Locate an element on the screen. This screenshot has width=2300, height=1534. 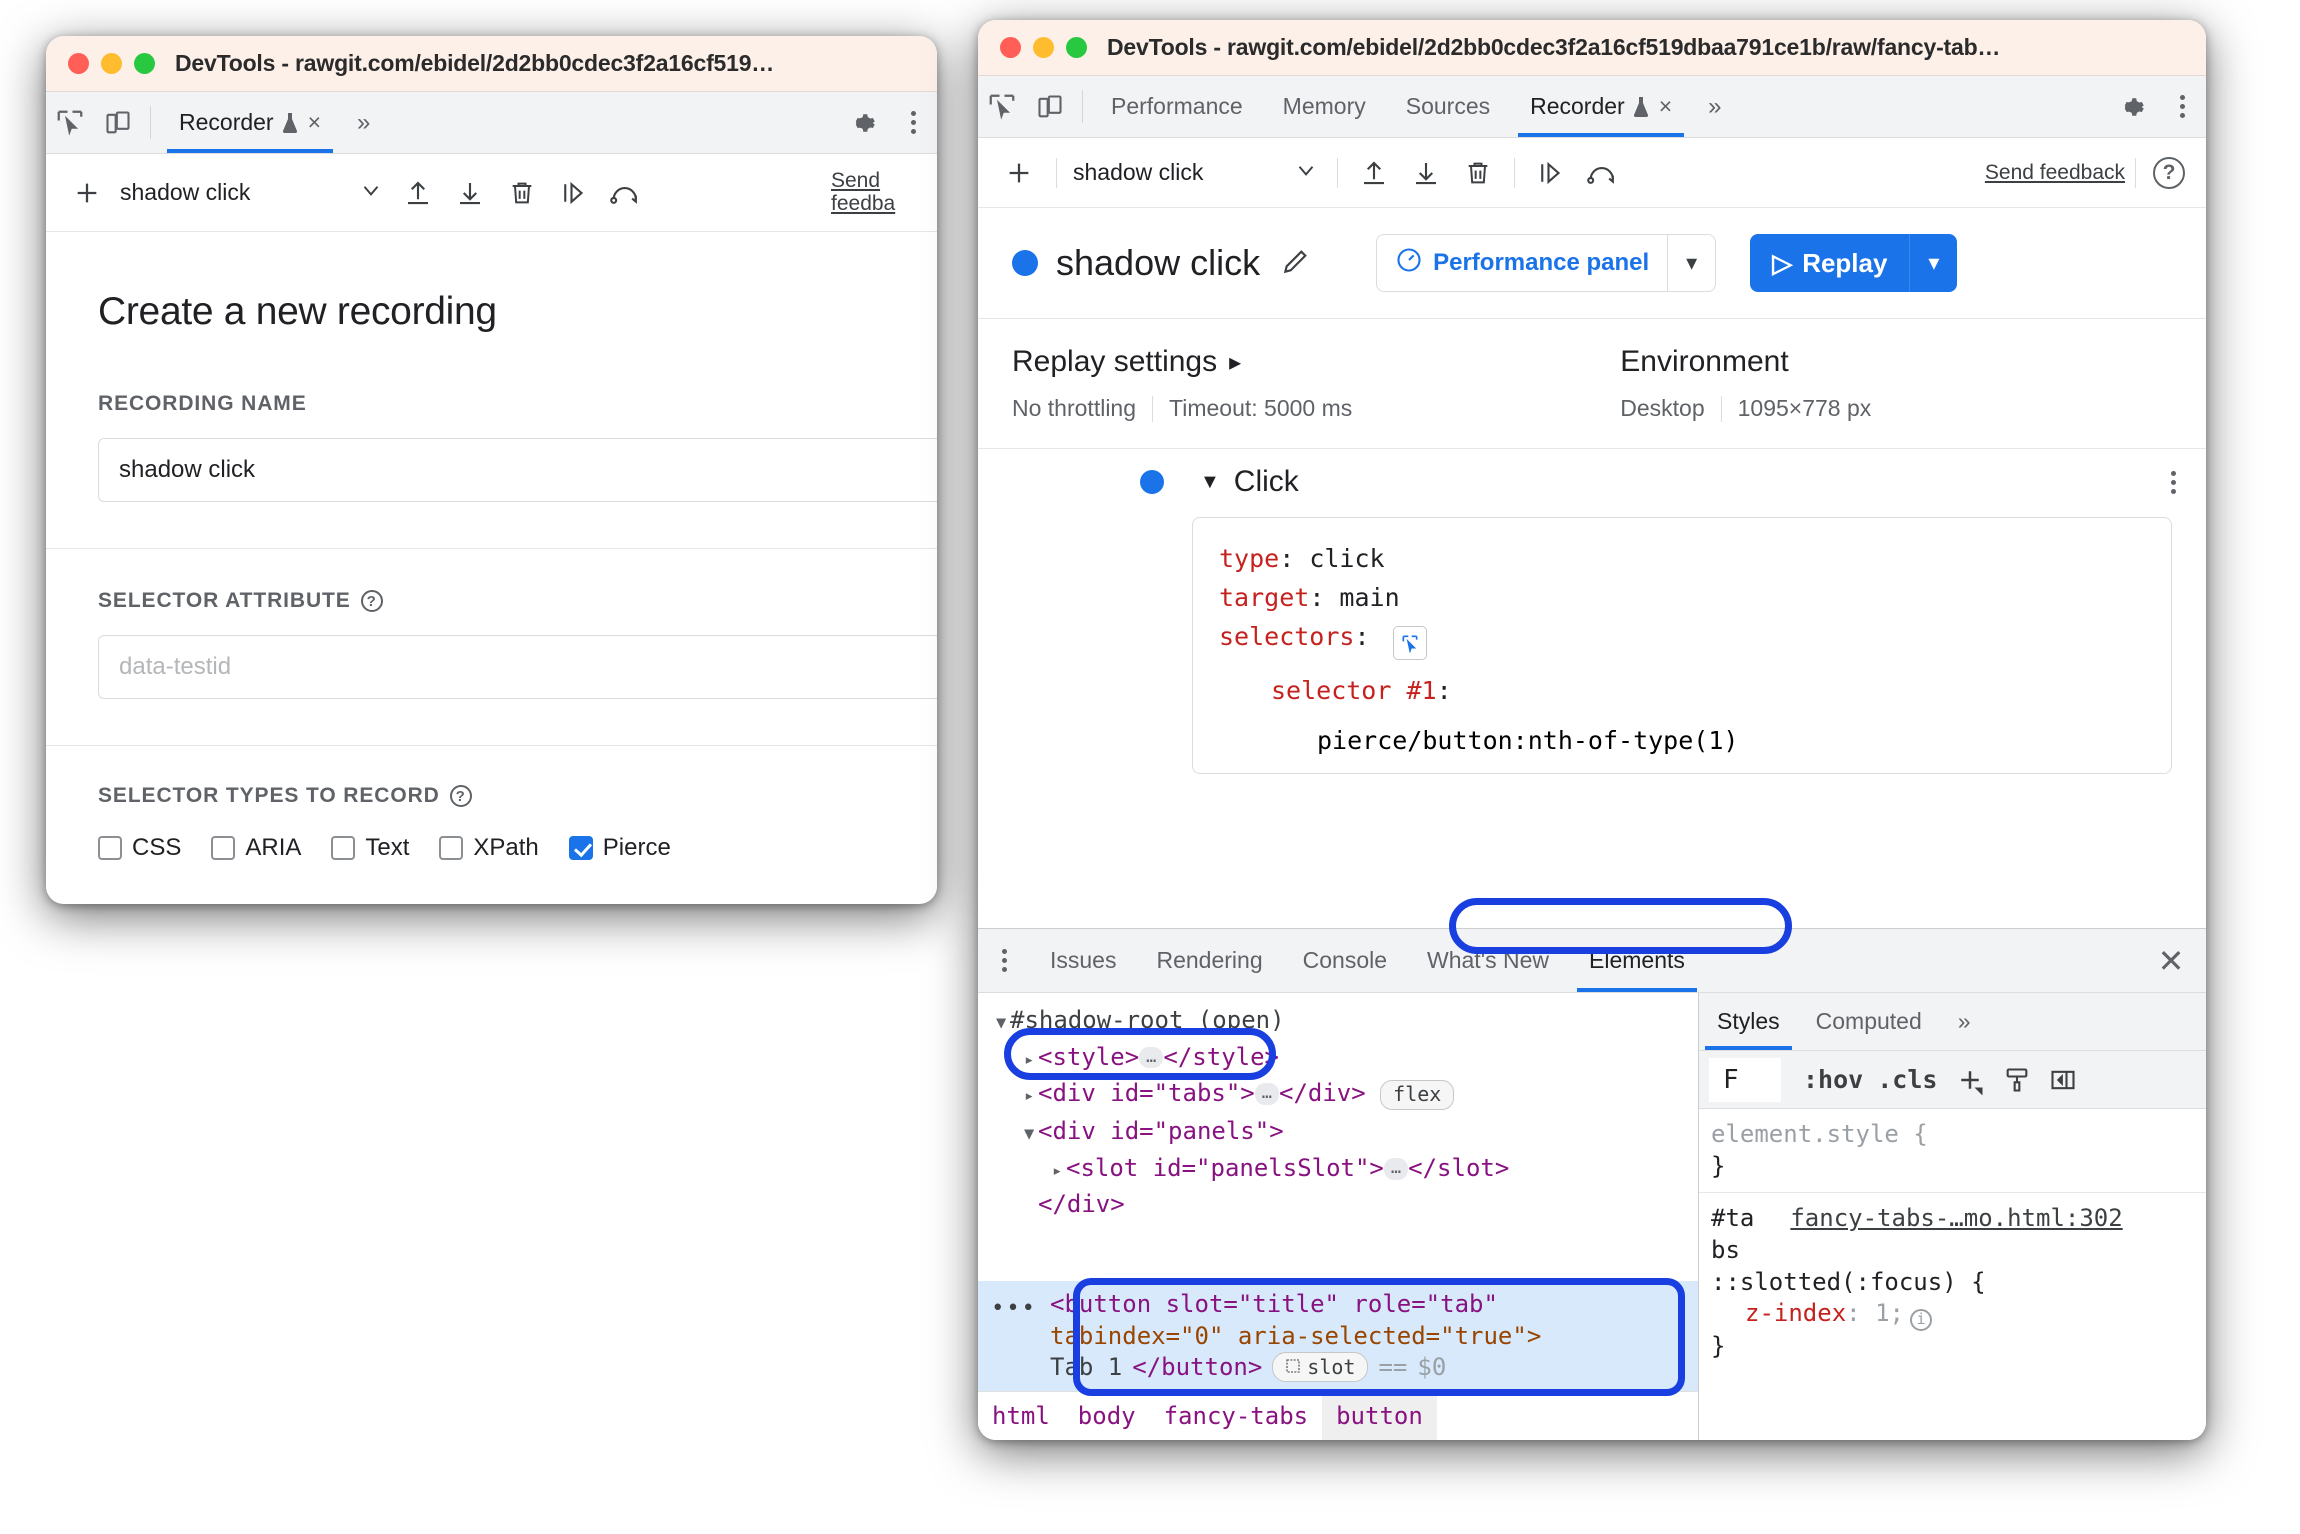
cls-toggle: .cls is located at coordinates (1907, 1079).